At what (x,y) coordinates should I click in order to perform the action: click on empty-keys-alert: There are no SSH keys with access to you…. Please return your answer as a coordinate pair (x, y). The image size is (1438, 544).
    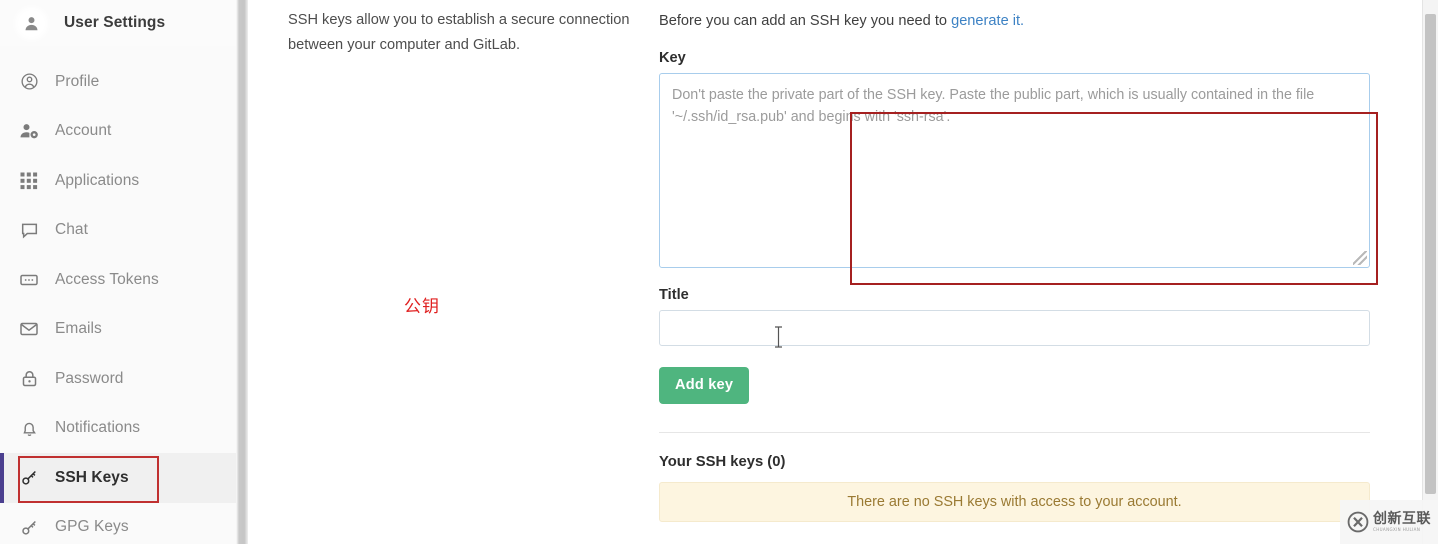
    Looking at the image, I should click on (1014, 502).